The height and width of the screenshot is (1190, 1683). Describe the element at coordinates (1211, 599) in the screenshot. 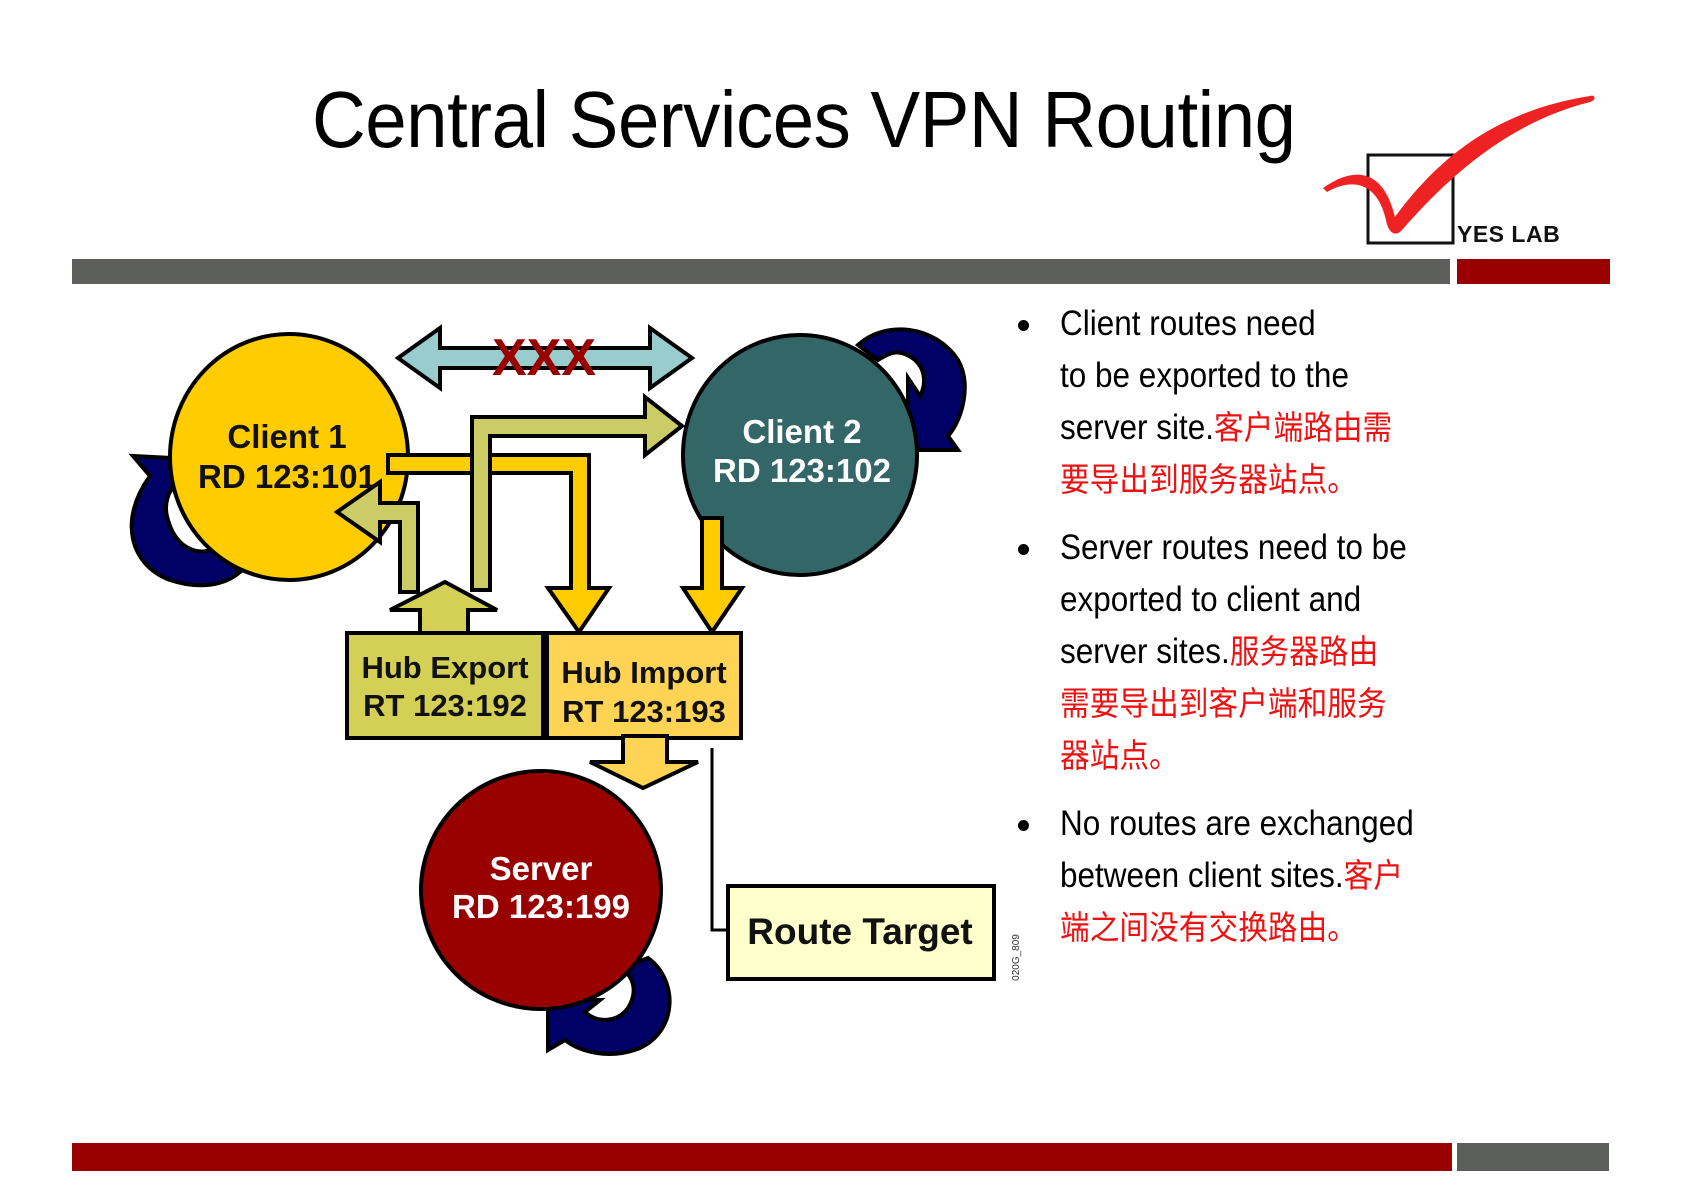

I see `bullet-line: exported to client and` at that location.